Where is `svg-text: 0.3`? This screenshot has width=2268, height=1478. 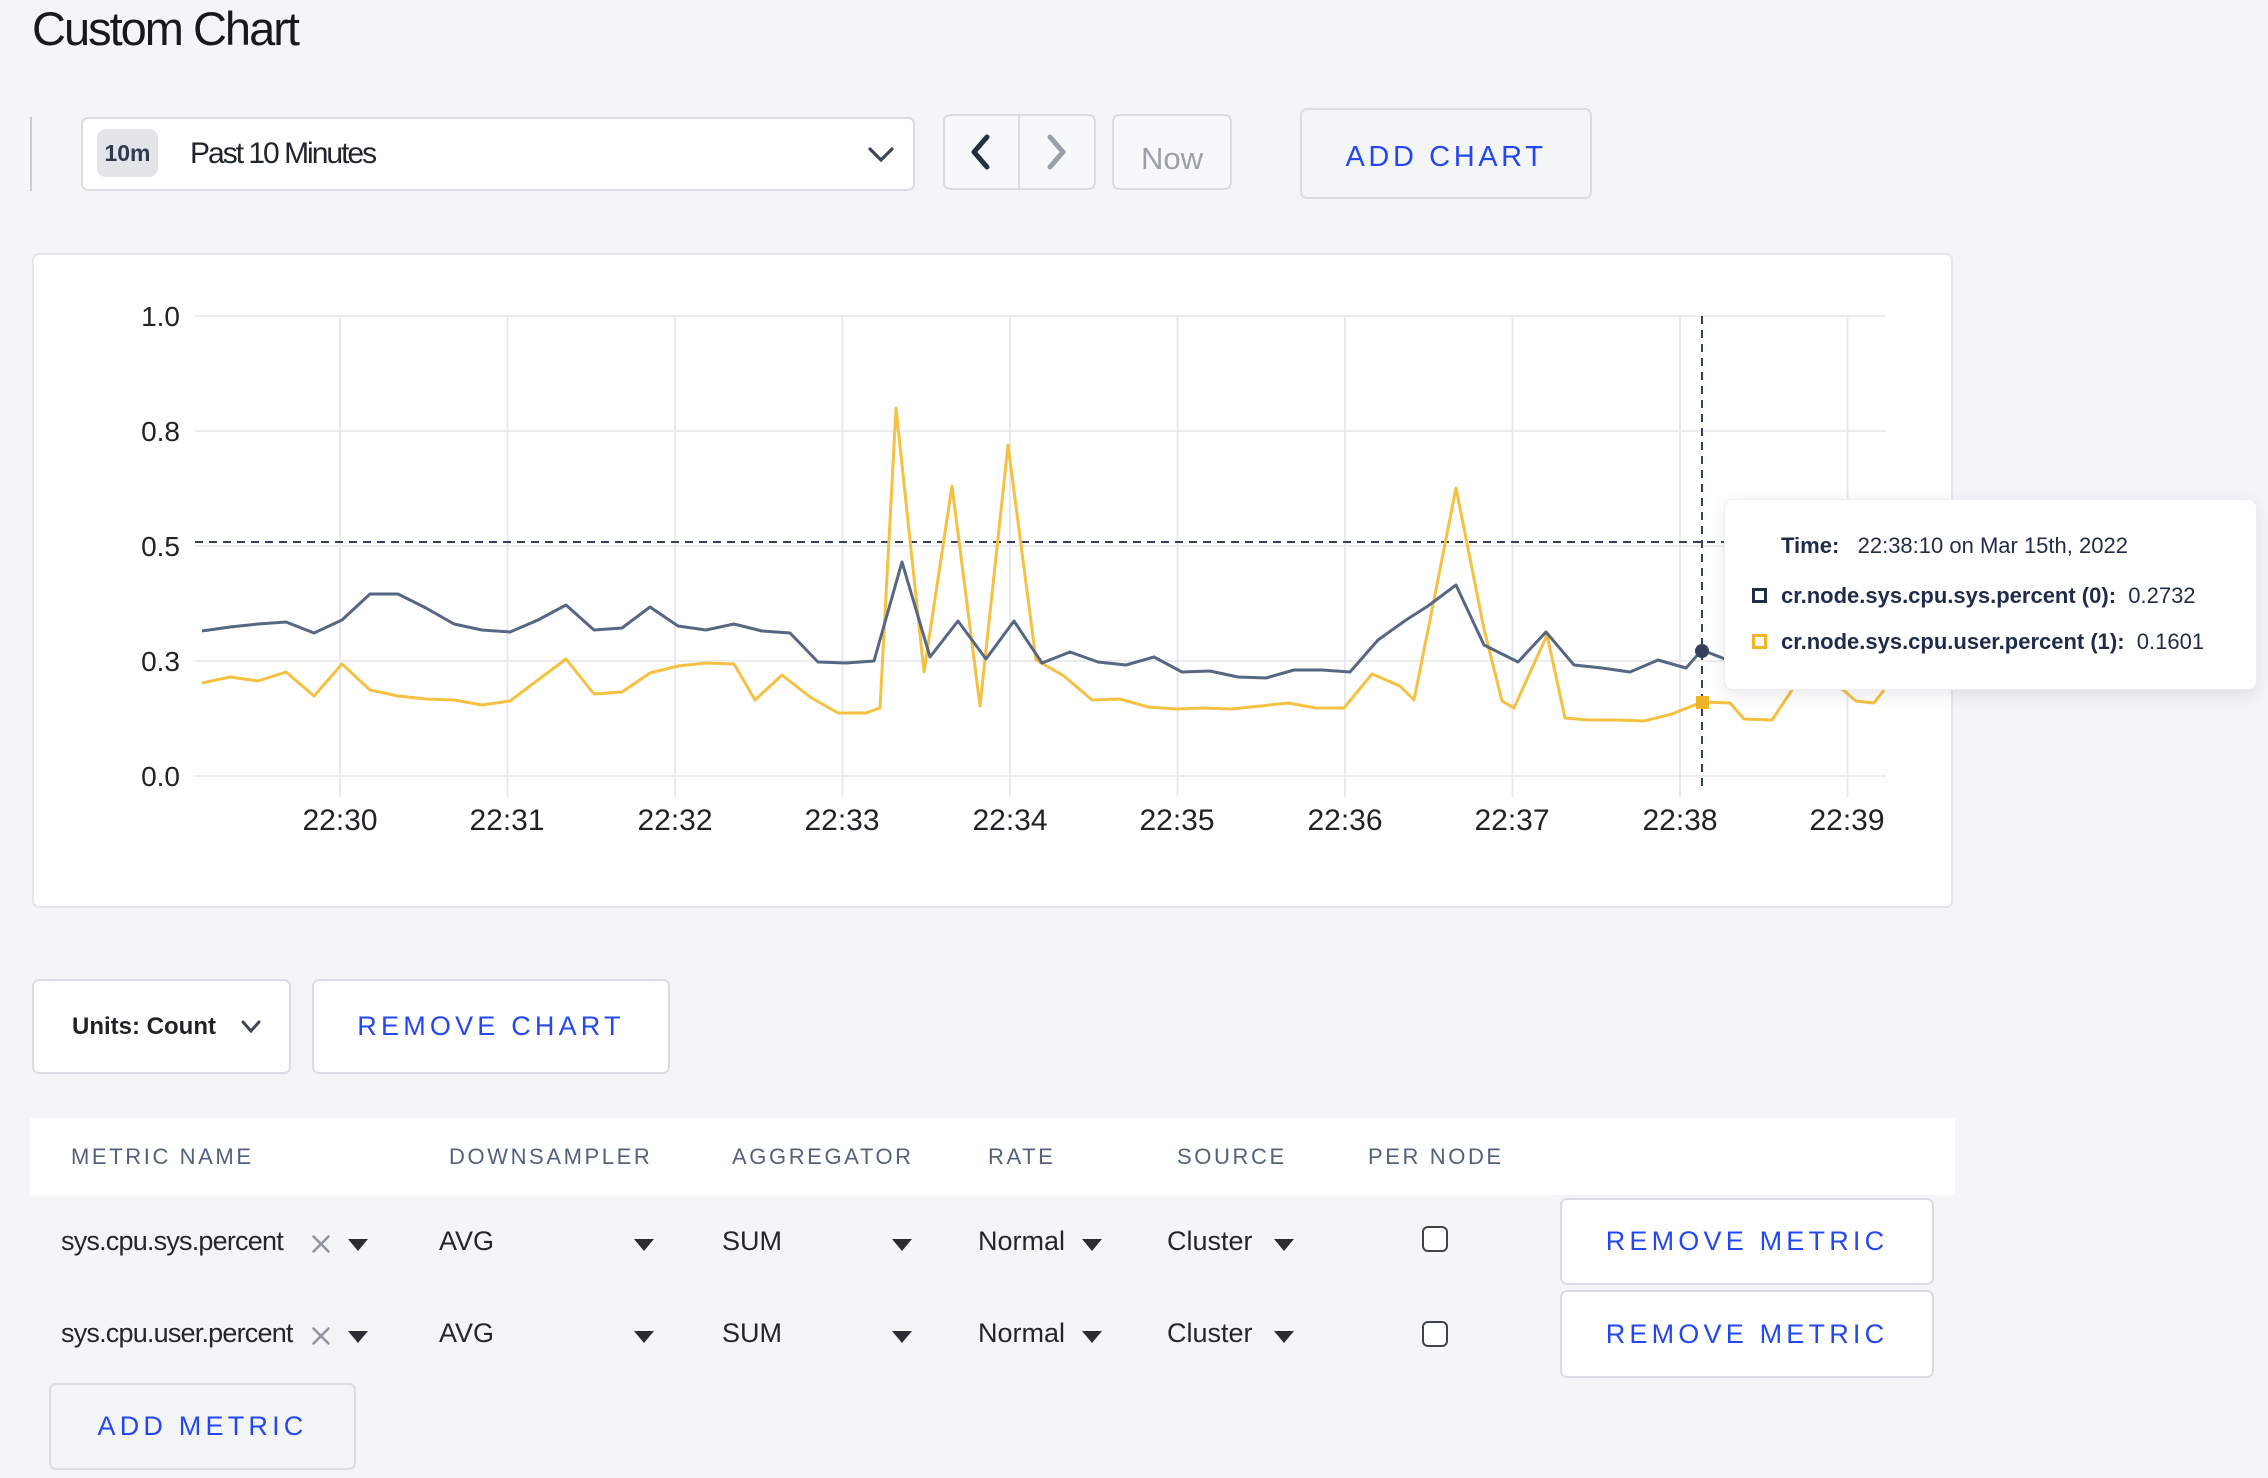 svg-text: 0.3 is located at coordinates (160, 661).